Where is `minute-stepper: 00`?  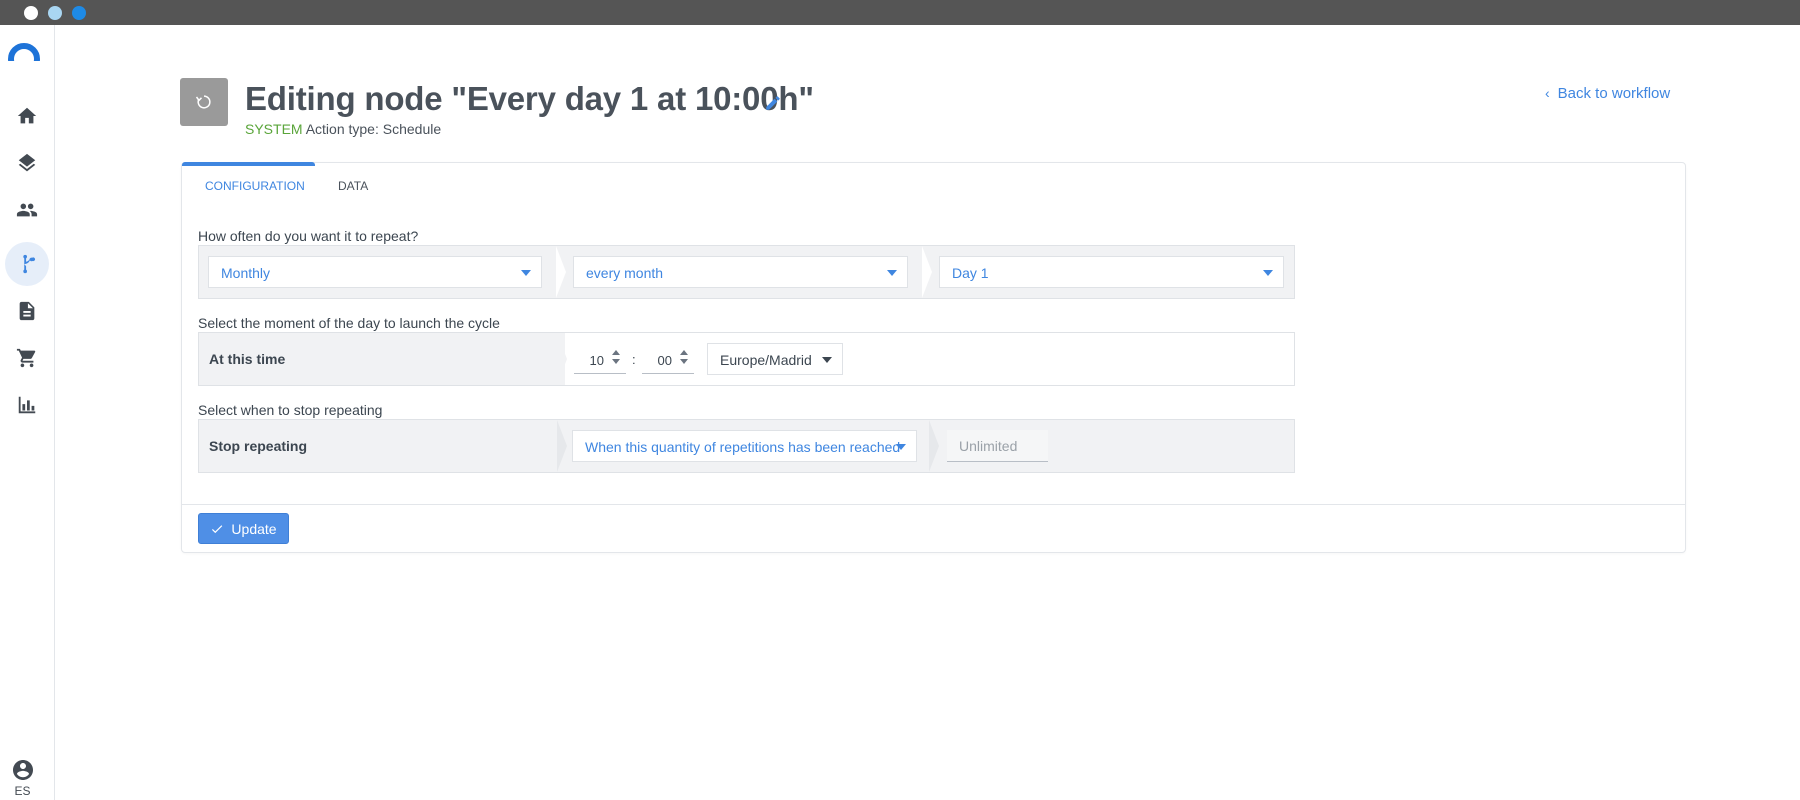
minute-stepper: 00 is located at coordinates (668, 359).